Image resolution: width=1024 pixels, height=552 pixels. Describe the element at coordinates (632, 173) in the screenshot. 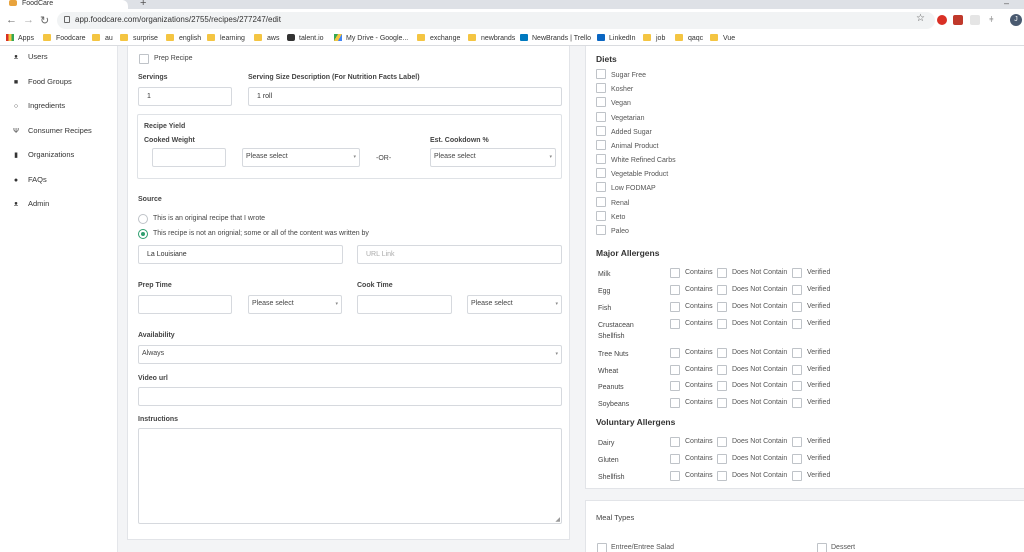

I see `diet-option: Vegetable Product` at that location.